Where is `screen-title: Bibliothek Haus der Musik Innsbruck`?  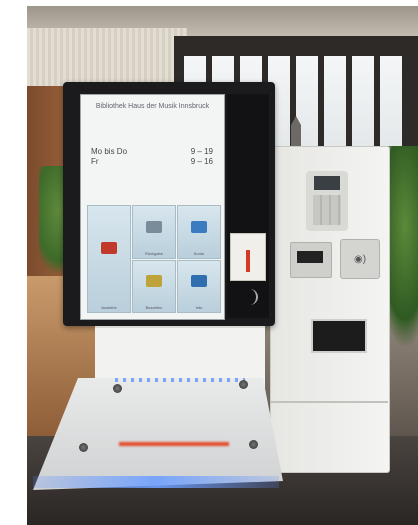
screen-title: Bibliothek Haus der Musik Innsbruck is located at coordinates (152, 106).